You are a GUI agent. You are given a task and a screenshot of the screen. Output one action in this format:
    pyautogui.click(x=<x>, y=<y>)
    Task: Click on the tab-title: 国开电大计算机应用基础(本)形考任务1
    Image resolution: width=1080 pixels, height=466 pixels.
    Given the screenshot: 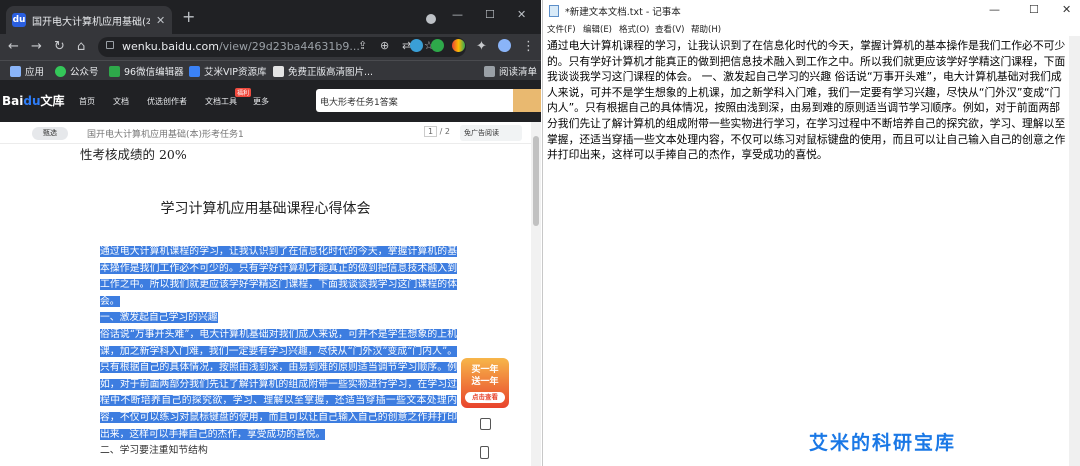 What is the action you would take?
    pyautogui.click(x=91, y=22)
    